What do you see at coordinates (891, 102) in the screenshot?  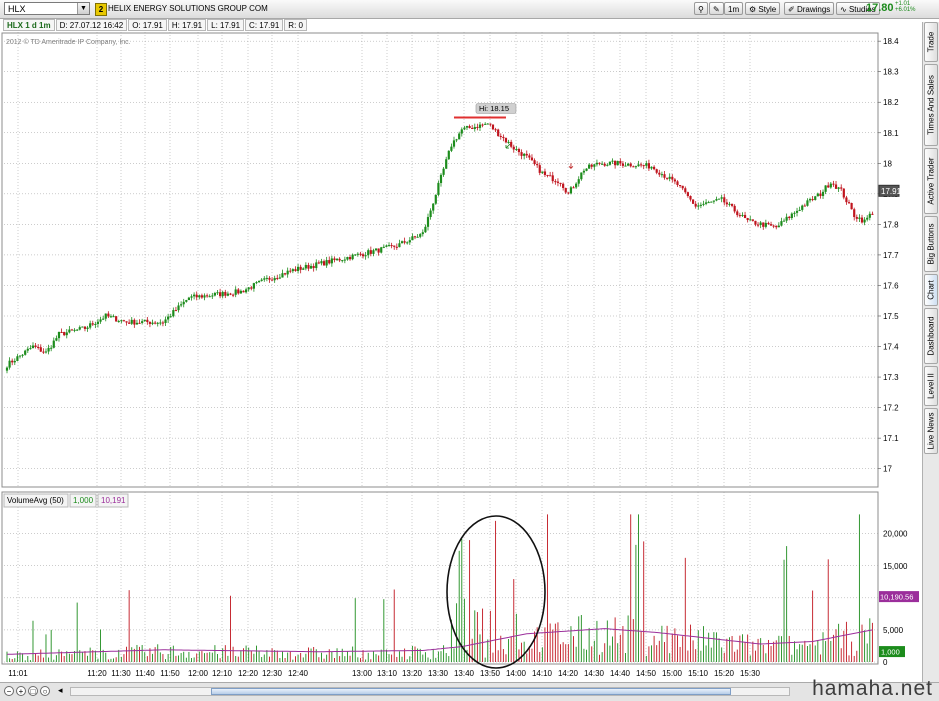 I see `price-tick-label: 18.2` at bounding box center [891, 102].